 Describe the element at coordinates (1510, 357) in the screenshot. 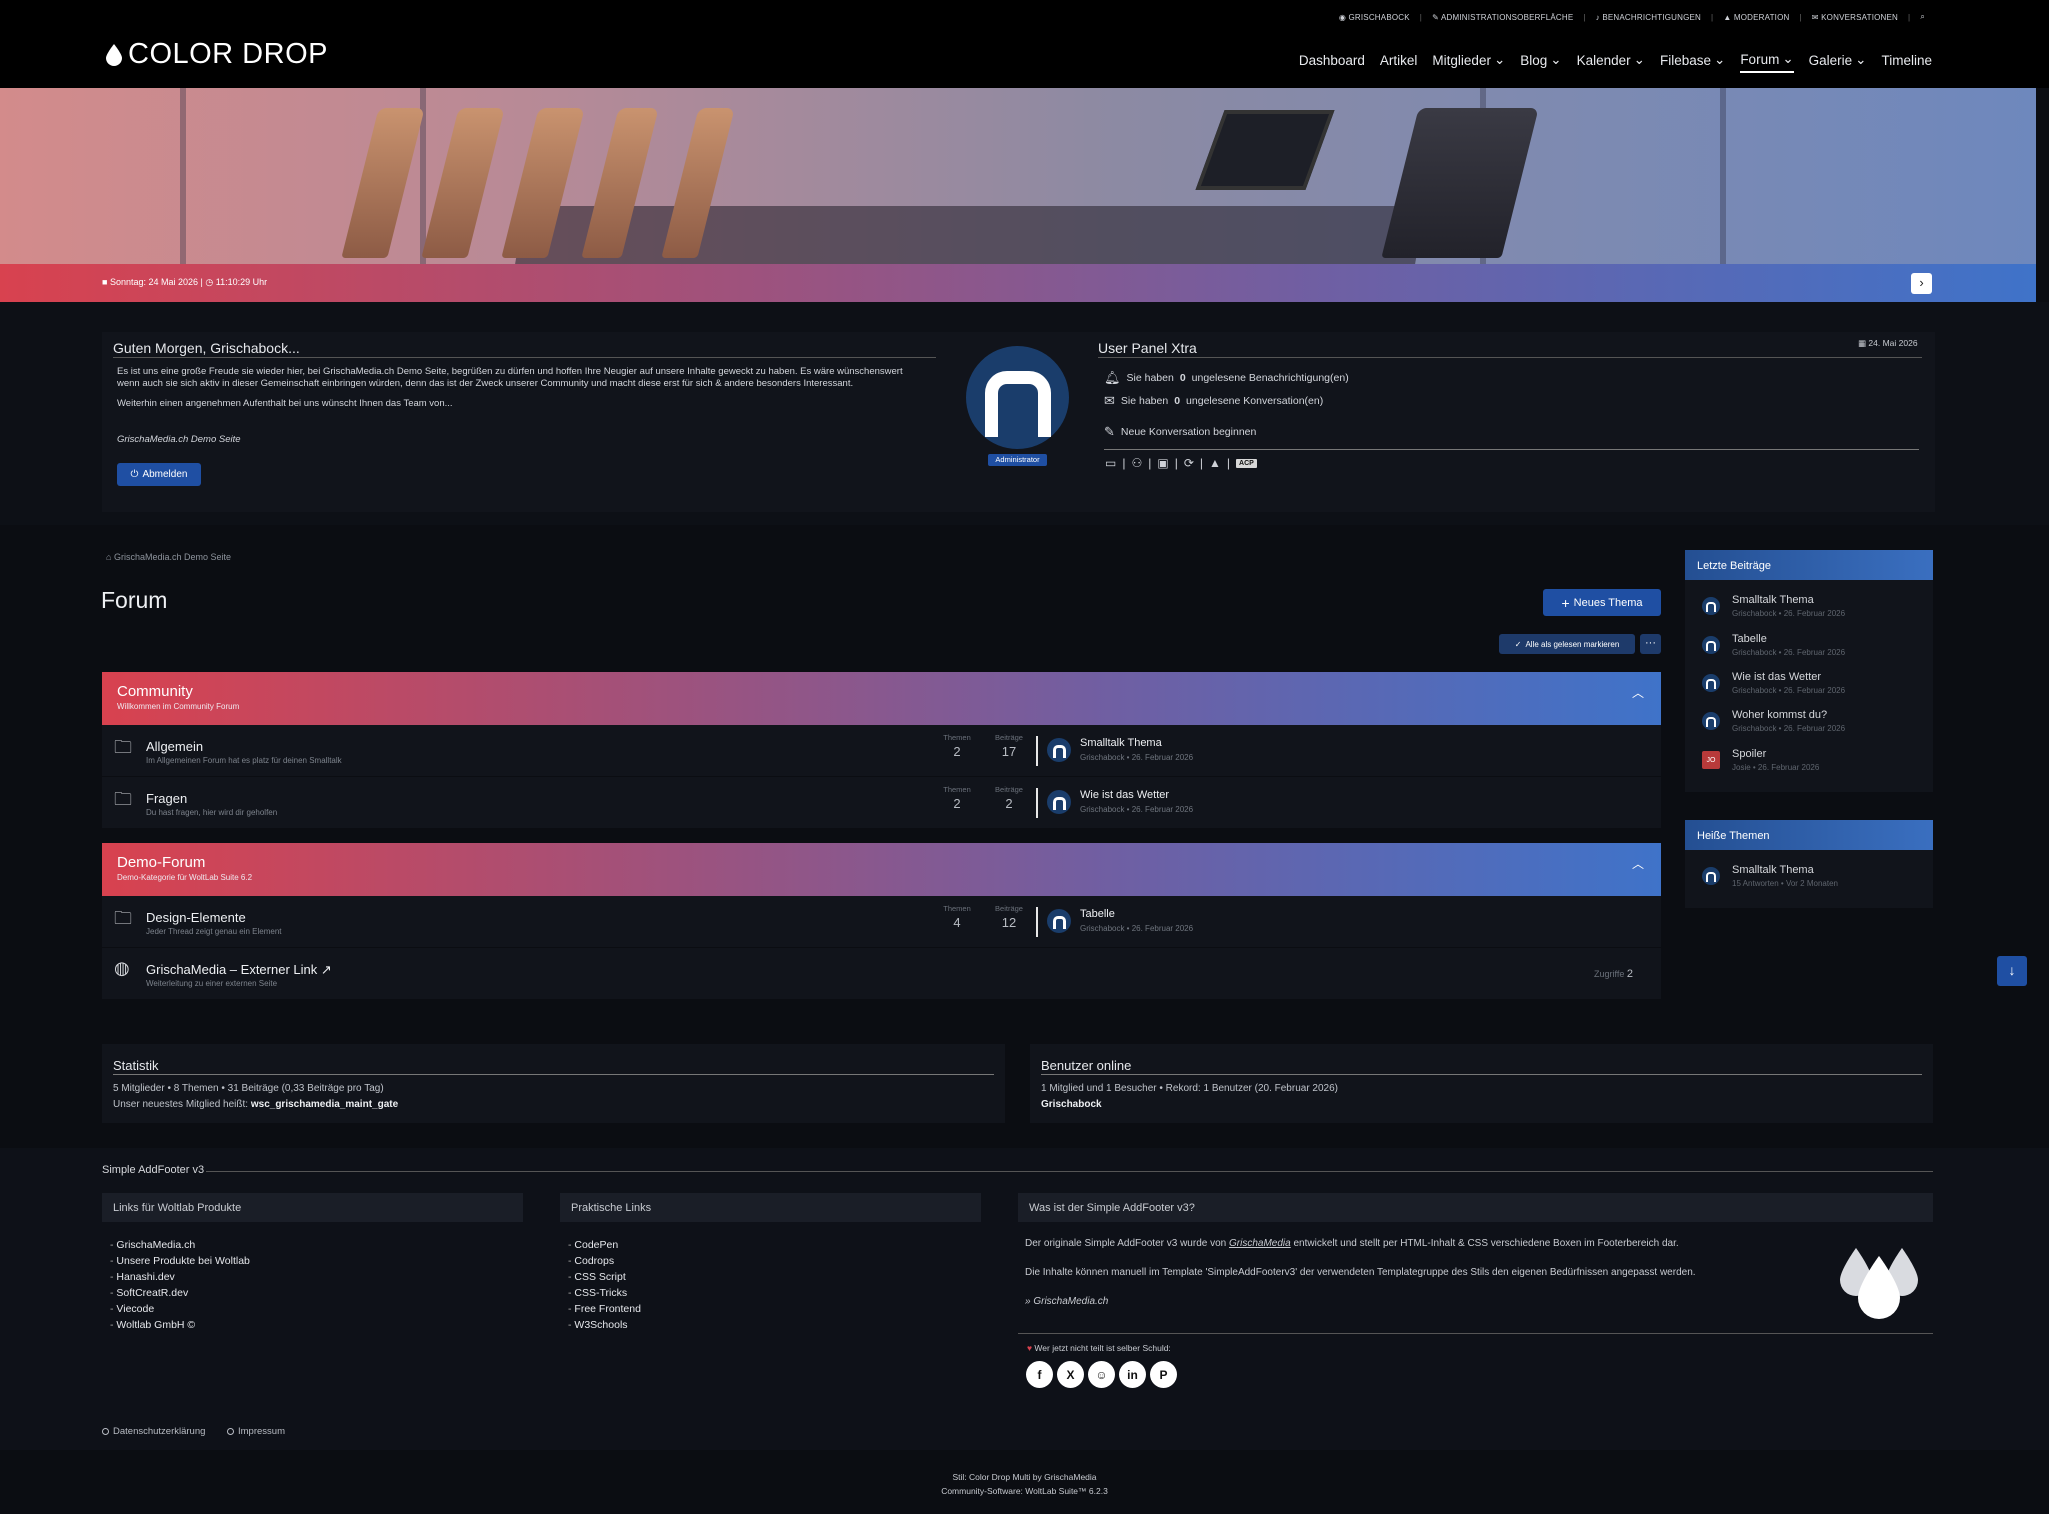

I see `divider` at that location.